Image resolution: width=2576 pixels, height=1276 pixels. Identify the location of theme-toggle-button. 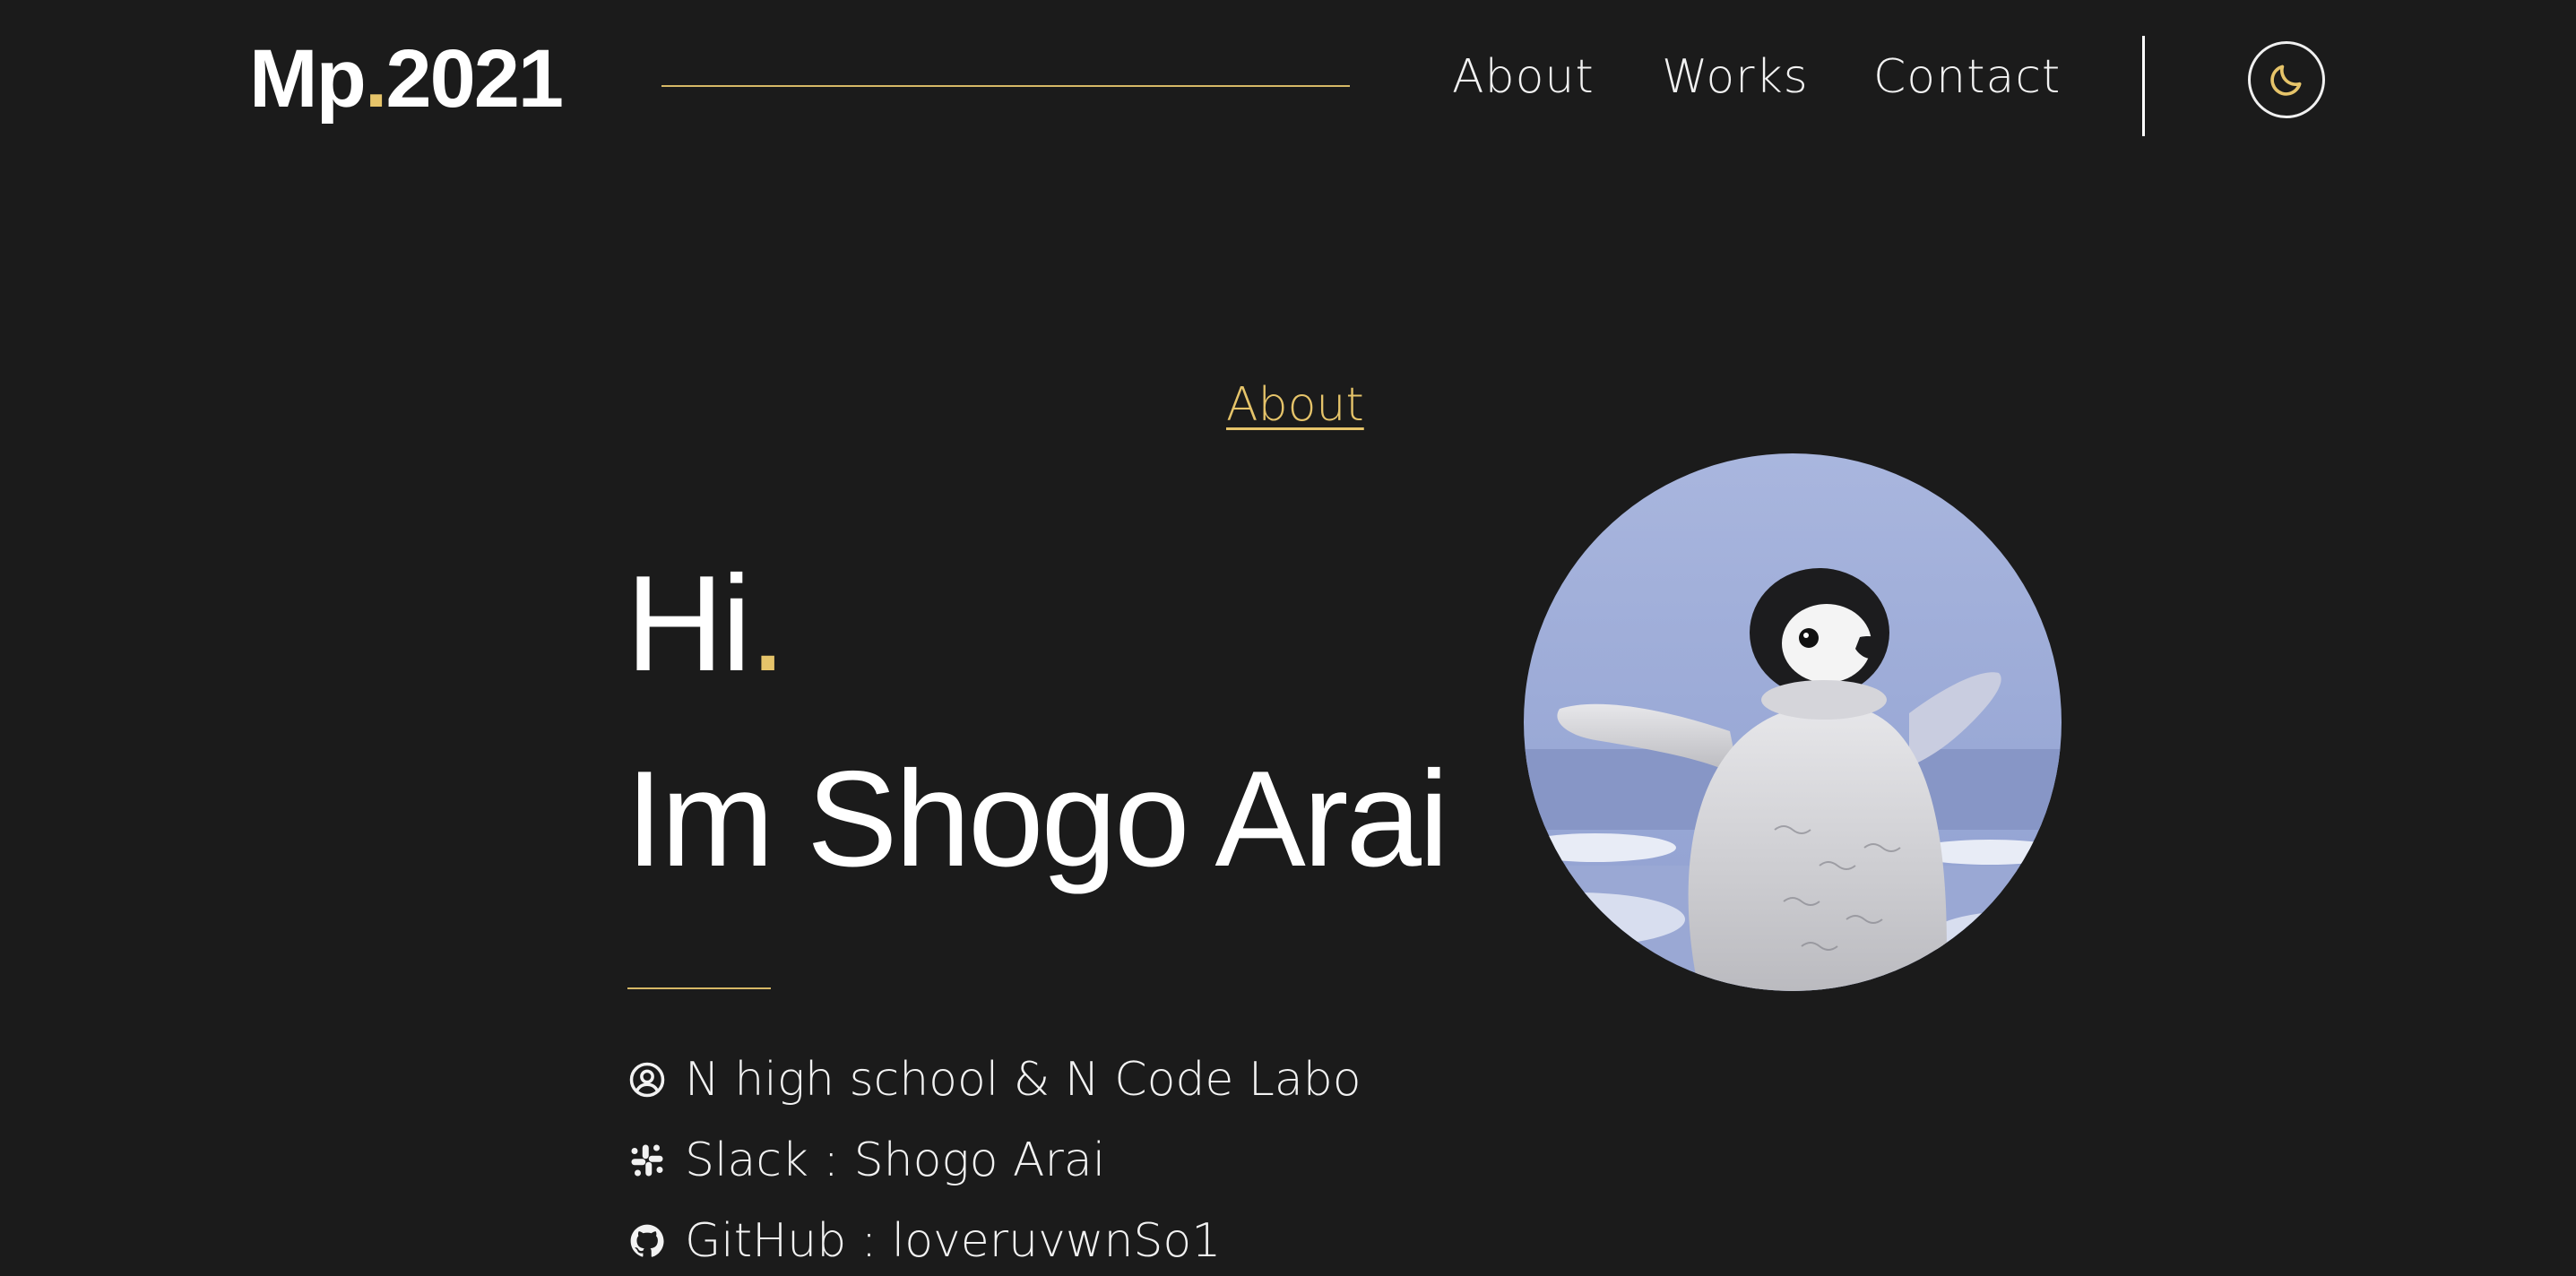
(2286, 80).